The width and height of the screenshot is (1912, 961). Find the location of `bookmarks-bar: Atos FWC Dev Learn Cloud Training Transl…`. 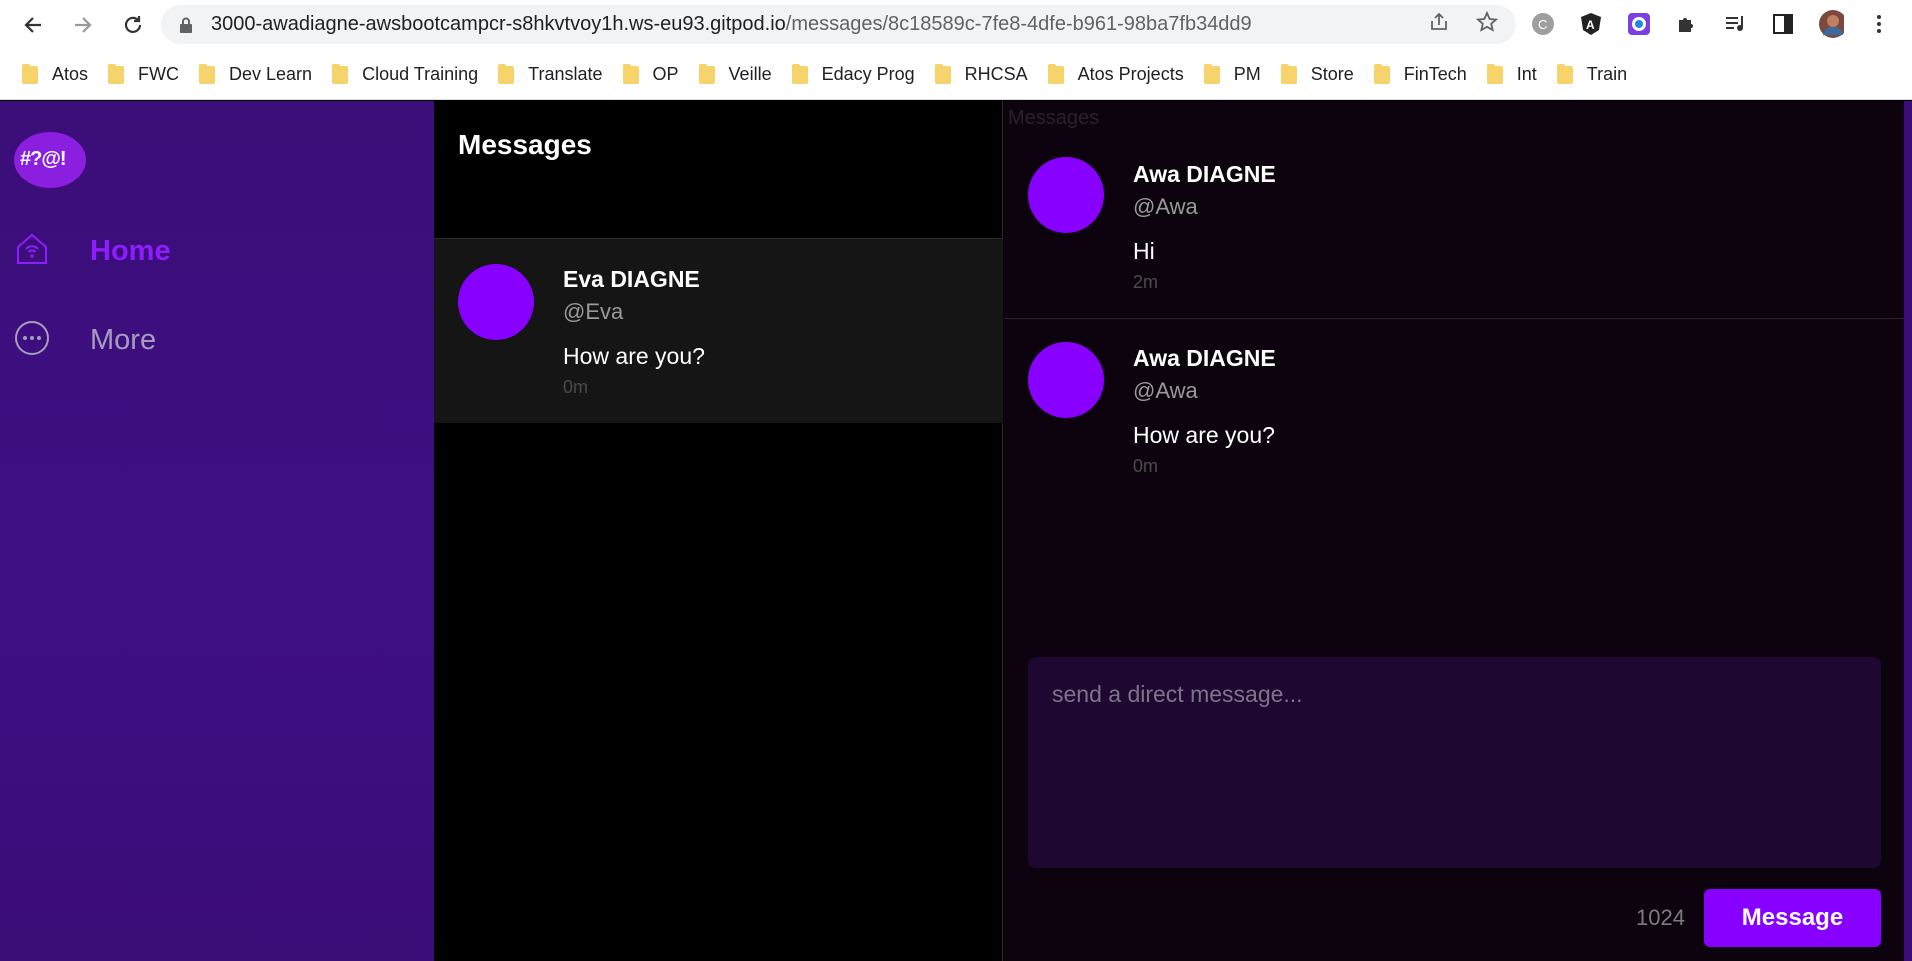

bookmarks-bar: Atos FWC Dev Learn Cloud Training Transl… is located at coordinates (956, 75).